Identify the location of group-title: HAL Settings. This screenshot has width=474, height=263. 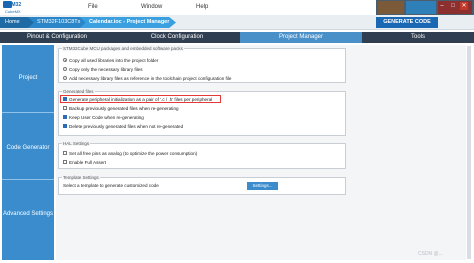
(76, 143).